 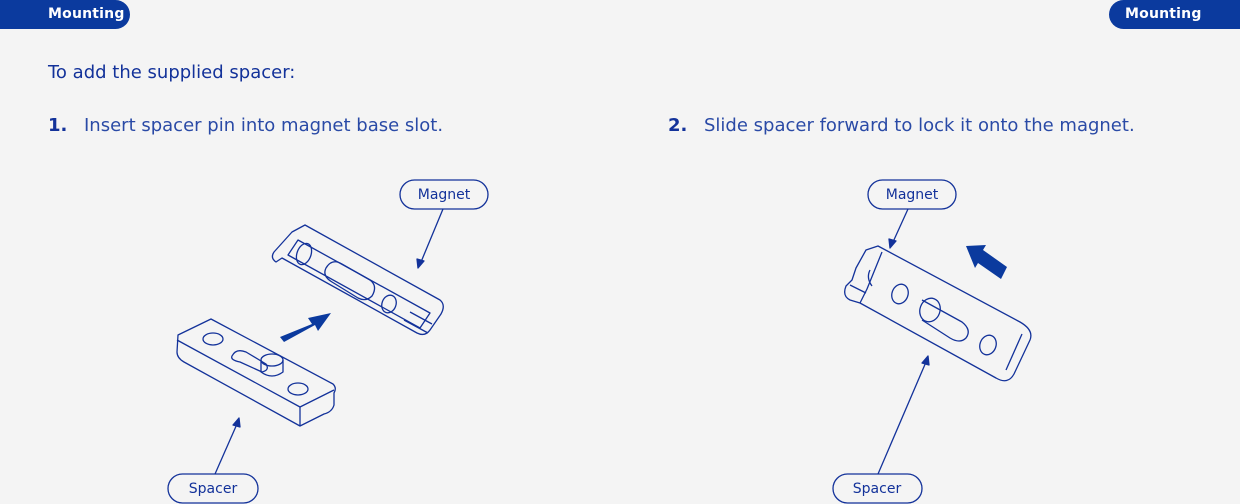 I want to click on spacer-callout-2-leader, so click(x=902, y=418).